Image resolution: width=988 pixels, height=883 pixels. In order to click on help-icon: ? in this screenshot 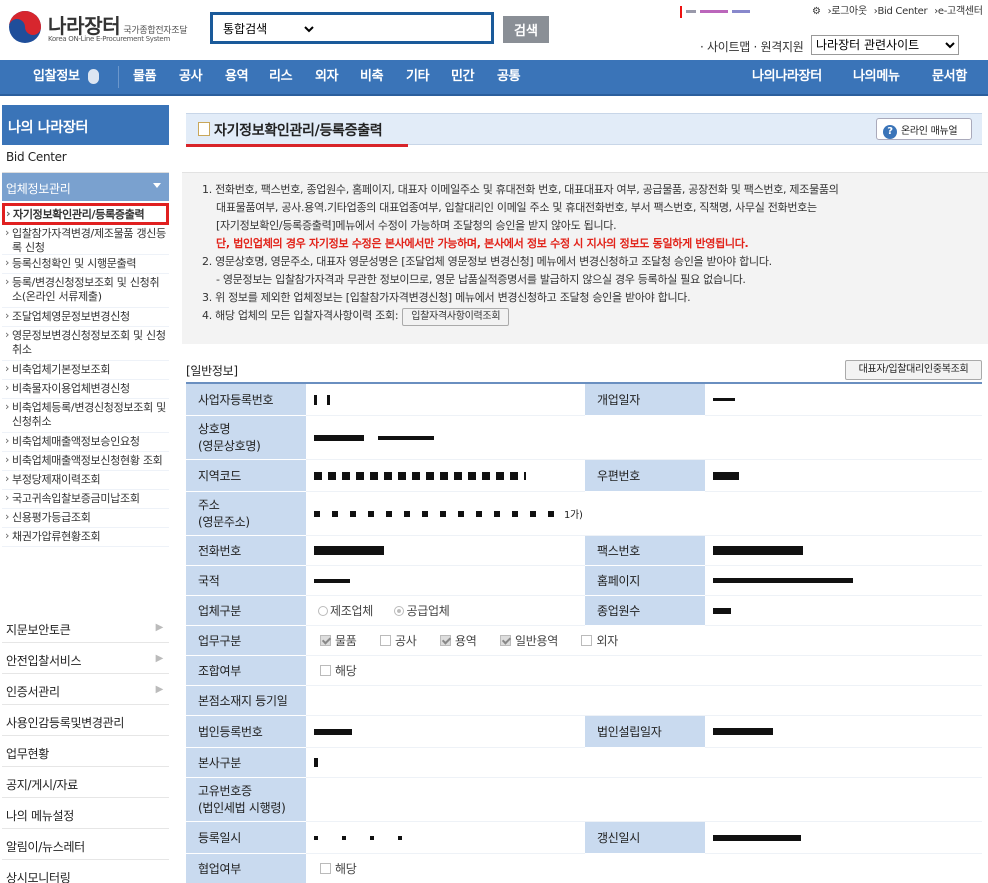, I will do `click(890, 132)`.